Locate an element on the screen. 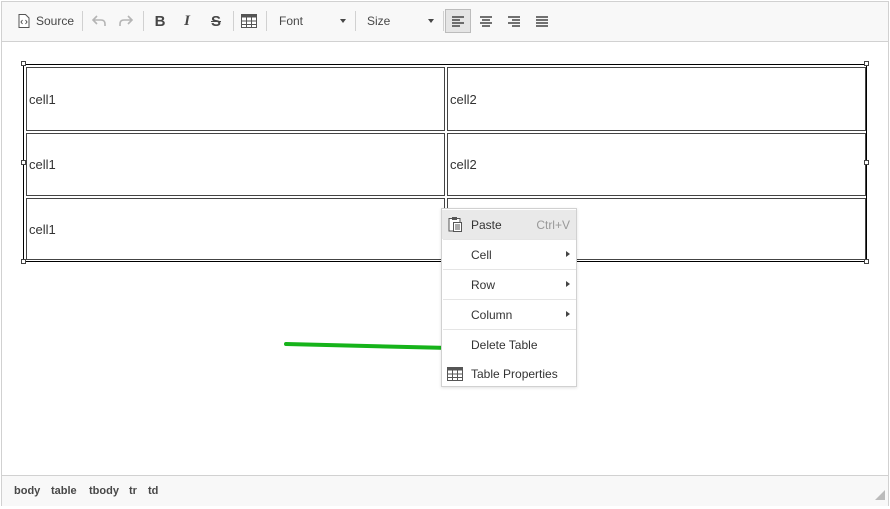 The height and width of the screenshot is (509, 890). align-left-button is located at coordinates (458, 21).